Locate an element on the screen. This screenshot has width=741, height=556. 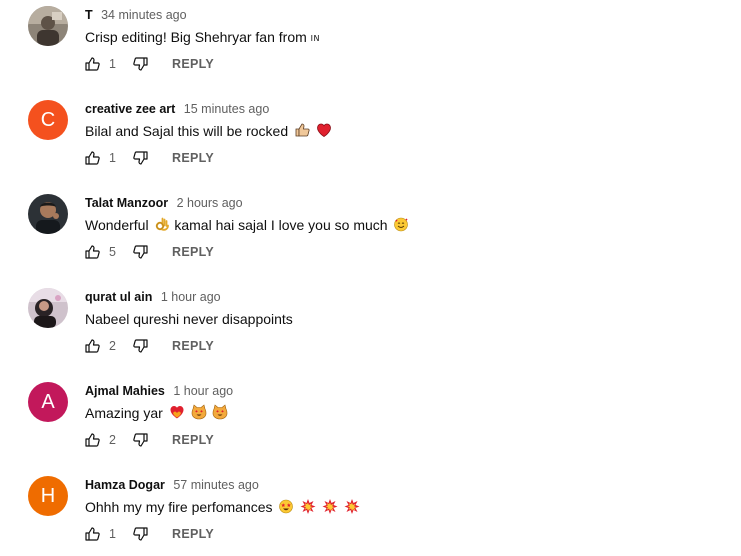
comment-author: T is located at coordinates (89, 15).